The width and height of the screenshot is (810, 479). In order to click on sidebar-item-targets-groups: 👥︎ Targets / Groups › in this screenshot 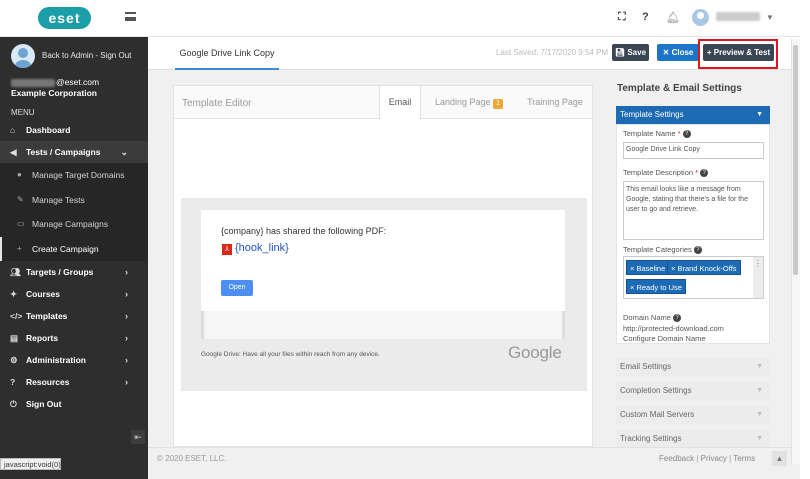, I will do `click(74, 272)`.